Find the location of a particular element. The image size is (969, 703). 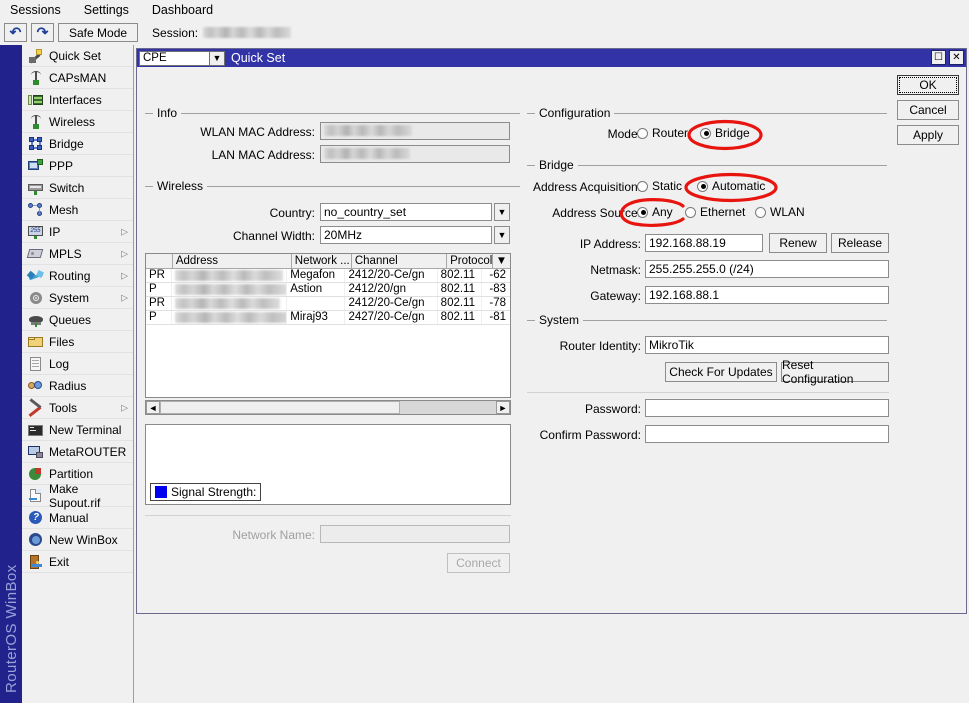

table-col-address: Address is located at coordinates (232, 261).